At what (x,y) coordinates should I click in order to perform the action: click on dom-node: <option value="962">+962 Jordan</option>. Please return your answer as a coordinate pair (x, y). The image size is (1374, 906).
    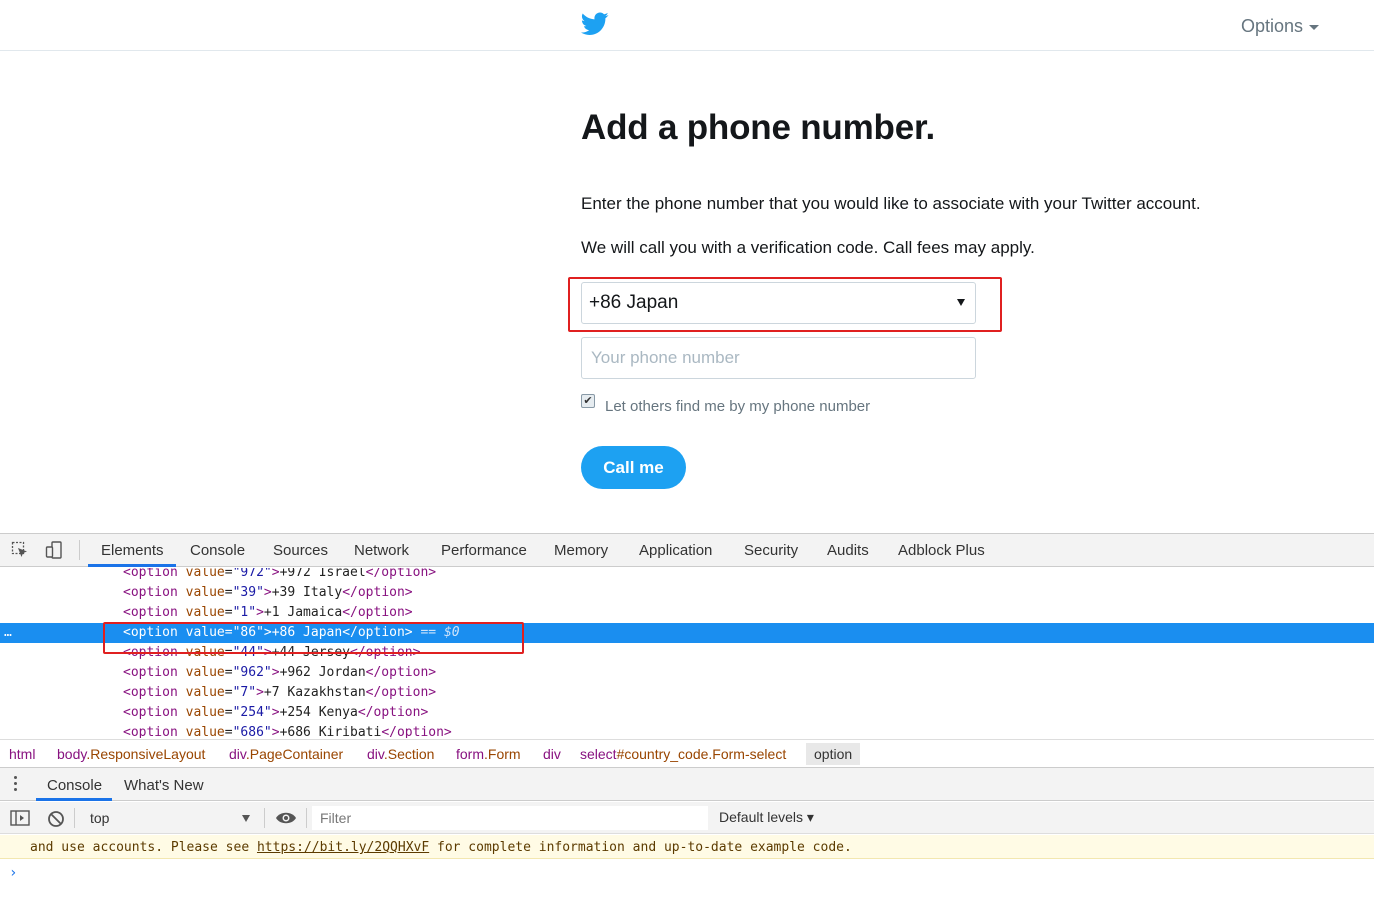
    Looking at the image, I should click on (687, 673).